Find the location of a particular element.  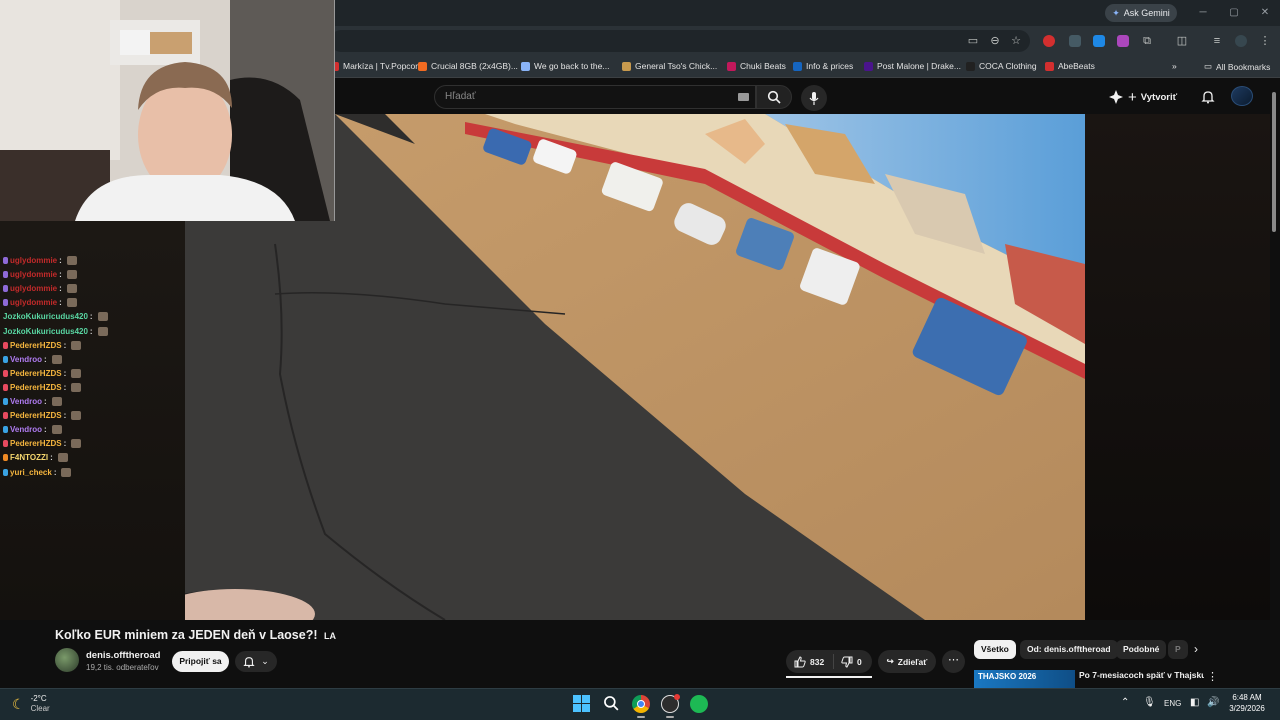

zoom-icon: ⊖ is located at coordinates (995, 41).